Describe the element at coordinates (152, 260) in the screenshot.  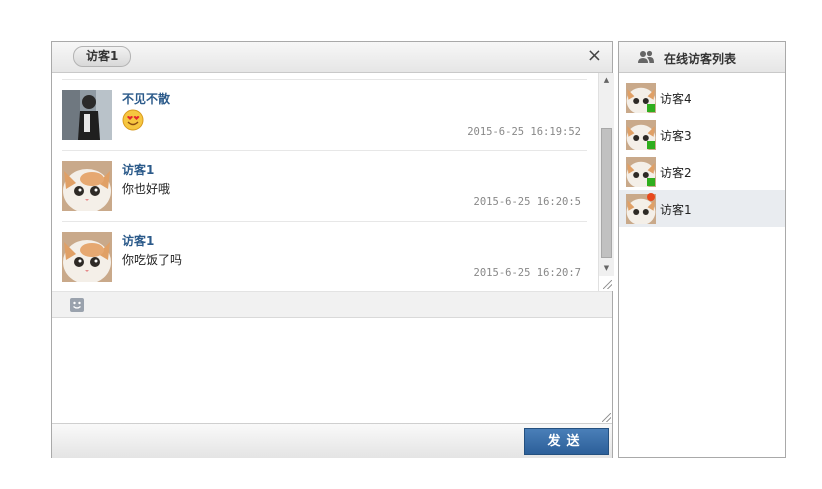
I see `message-text: 你吃饭了吗` at that location.